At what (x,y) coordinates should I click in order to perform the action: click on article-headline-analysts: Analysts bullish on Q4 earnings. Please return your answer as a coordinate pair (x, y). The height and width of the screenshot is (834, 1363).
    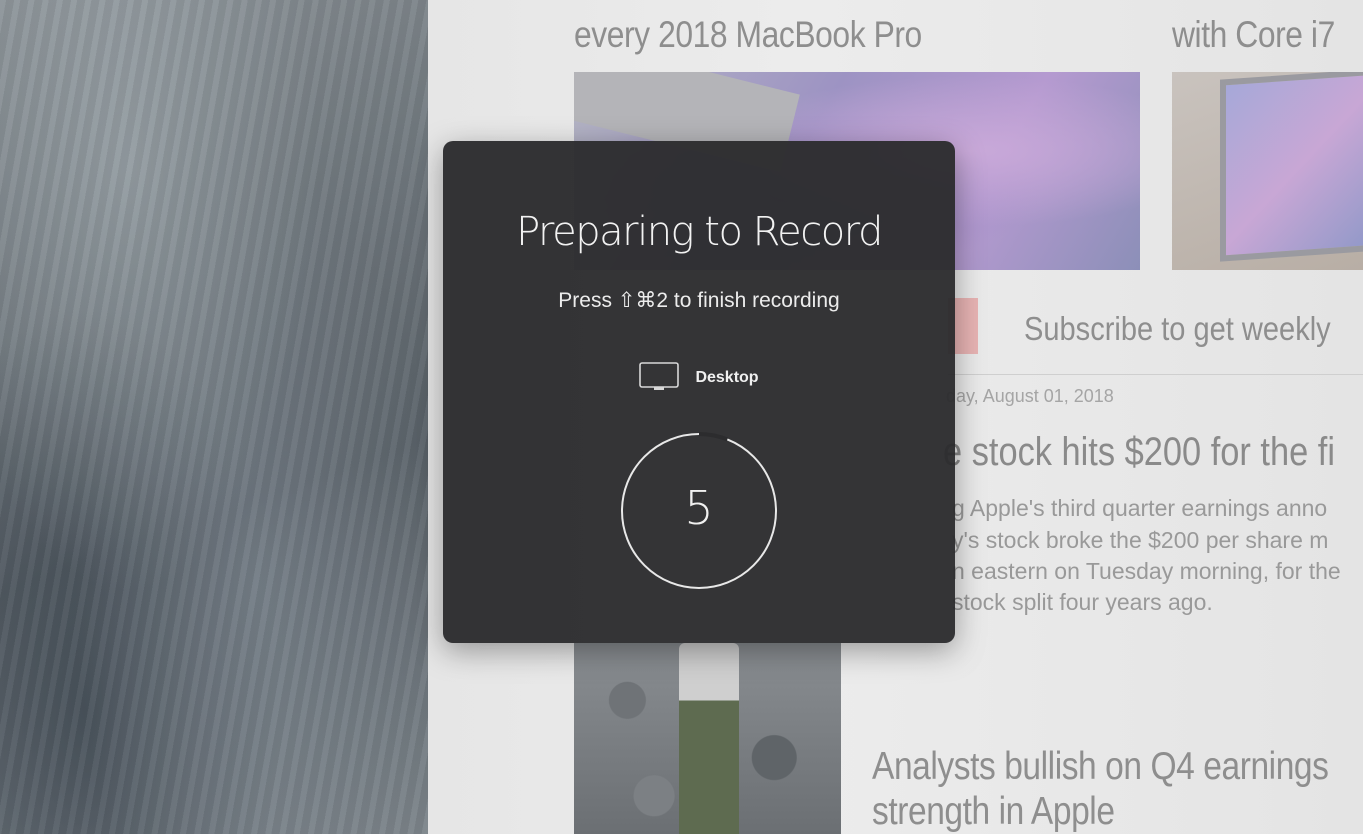
    Looking at the image, I should click on (1100, 767).